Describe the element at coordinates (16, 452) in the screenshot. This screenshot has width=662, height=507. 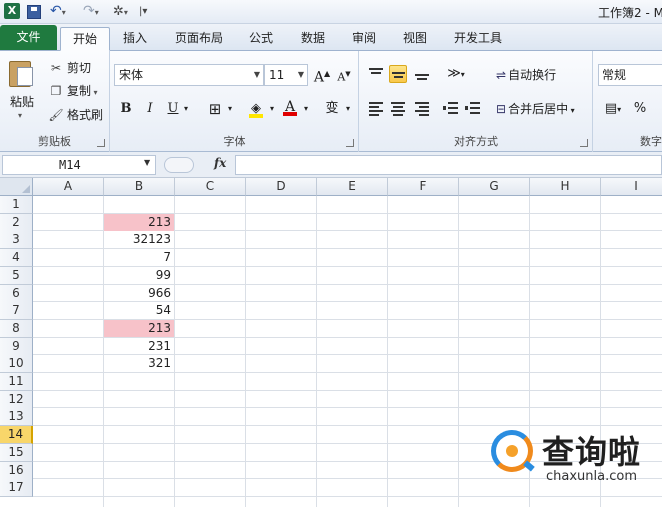
I see `row-header-15: 15` at that location.